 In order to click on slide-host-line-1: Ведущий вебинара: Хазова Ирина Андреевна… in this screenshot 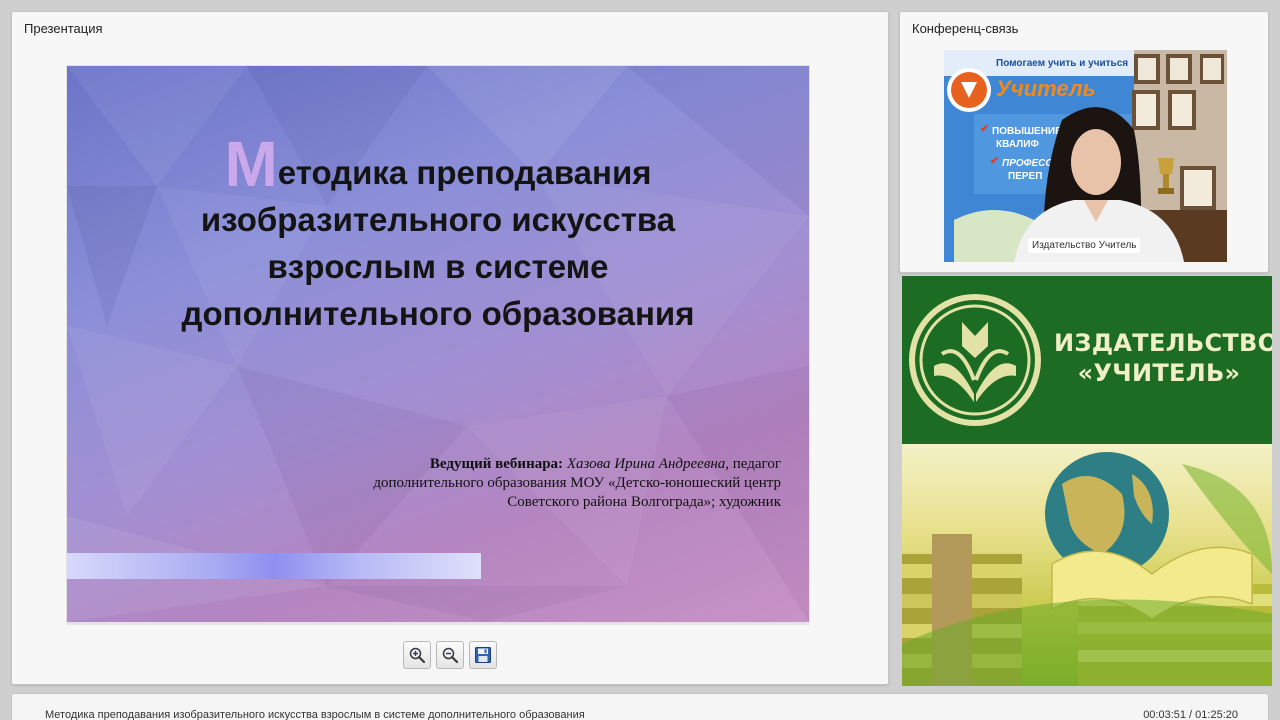, I will do `click(521, 464)`.